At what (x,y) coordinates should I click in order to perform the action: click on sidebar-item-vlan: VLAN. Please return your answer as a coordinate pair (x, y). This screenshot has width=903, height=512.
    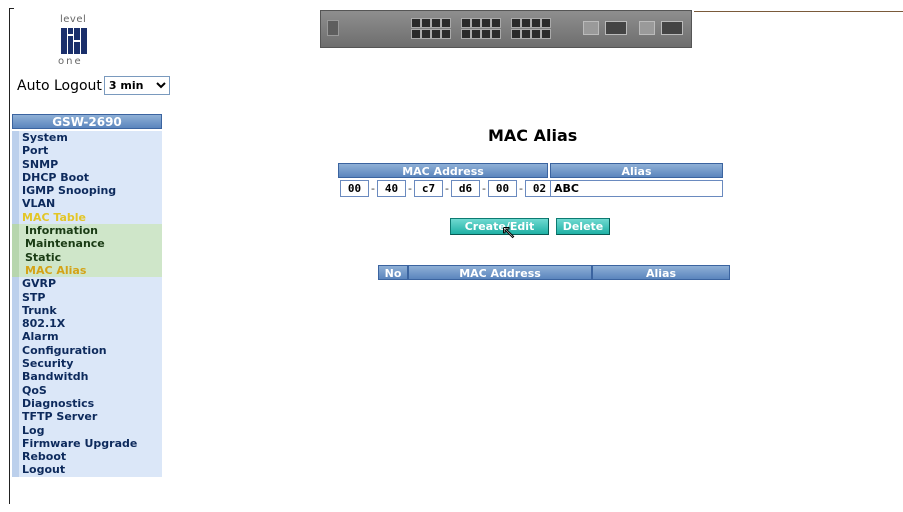
    Looking at the image, I should click on (87, 204).